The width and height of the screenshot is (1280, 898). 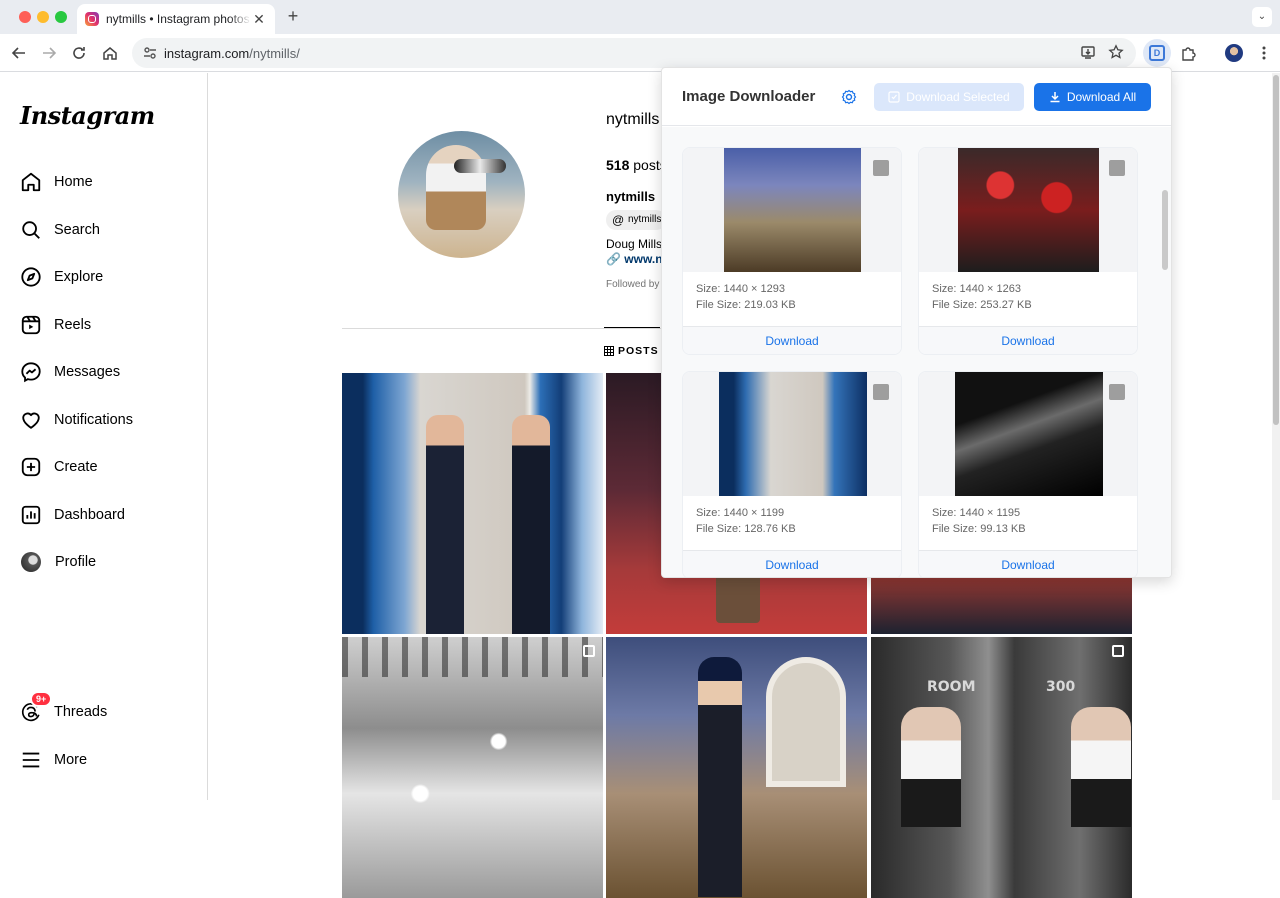 I want to click on room-number-text: 300, so click(x=1061, y=687).